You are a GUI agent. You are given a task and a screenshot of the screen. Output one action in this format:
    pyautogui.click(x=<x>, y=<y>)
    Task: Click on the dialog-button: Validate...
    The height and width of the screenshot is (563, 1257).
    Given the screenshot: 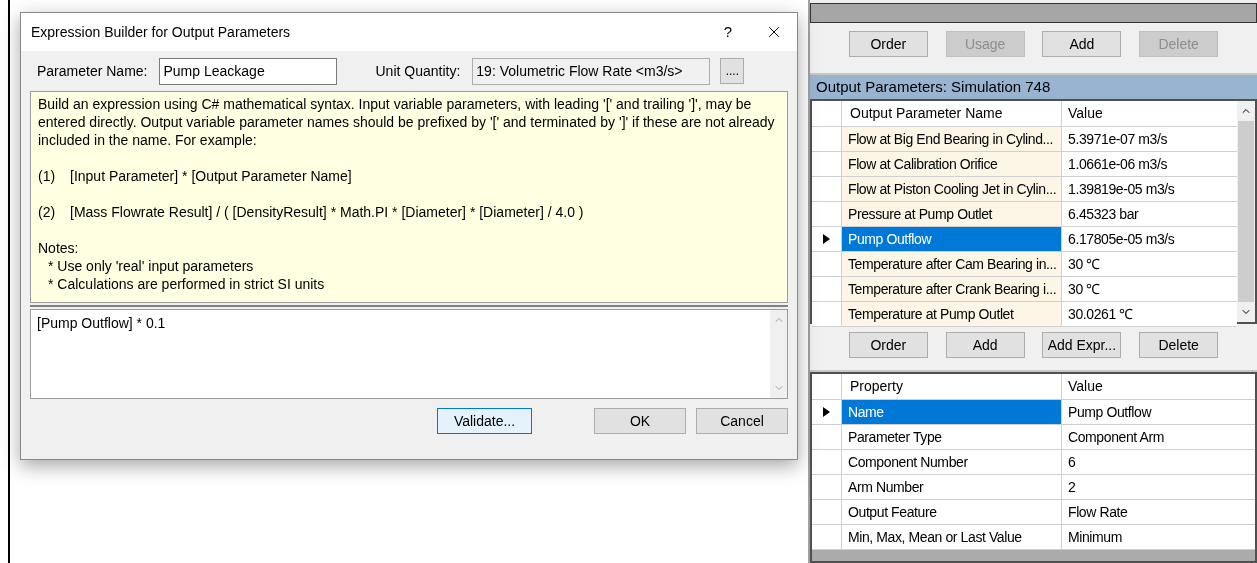 What is the action you would take?
    pyautogui.click(x=484, y=421)
    